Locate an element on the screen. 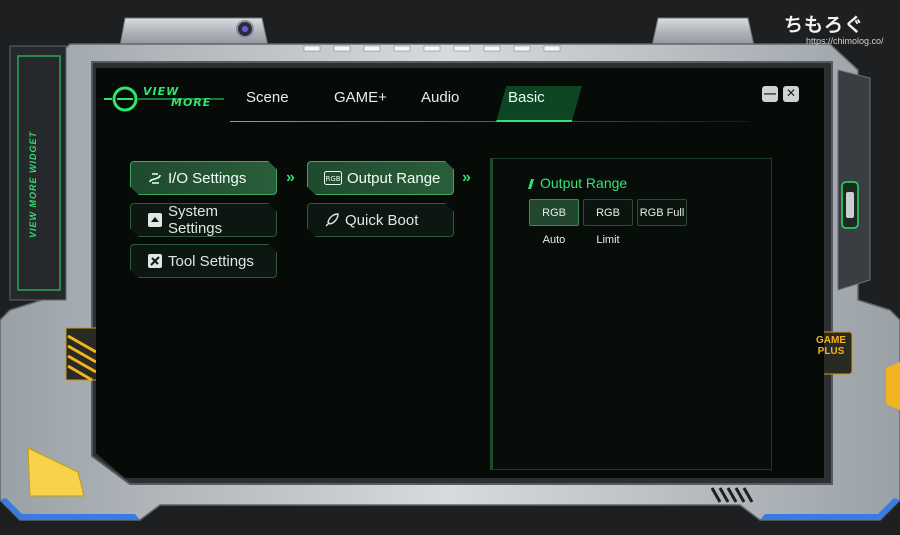 This screenshot has height=535, width=900. option-rgb-auto: RGB Auto is located at coordinates (554, 222).